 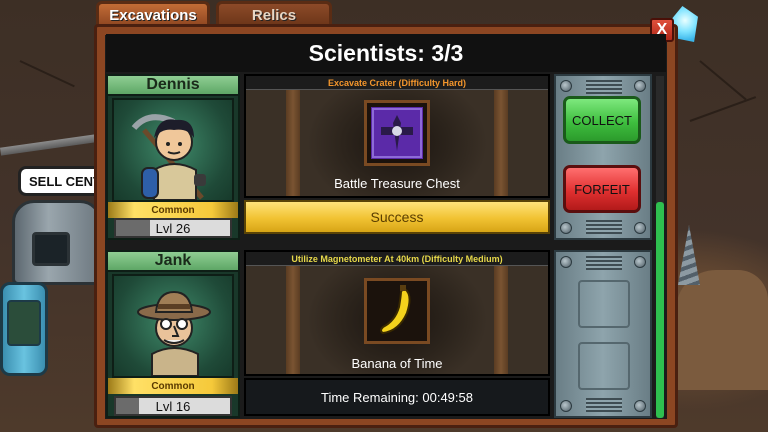 I want to click on shopkeeper-window, so click(x=51, y=249).